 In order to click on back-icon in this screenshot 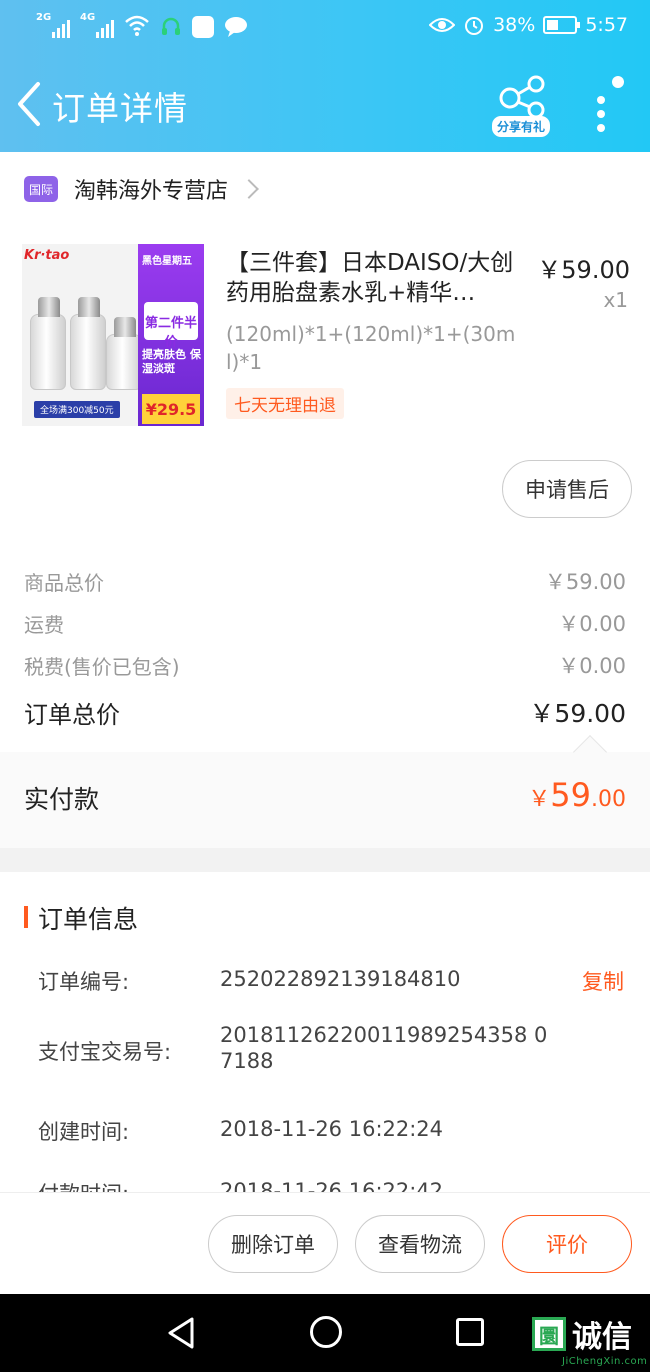, I will do `click(29, 104)`.